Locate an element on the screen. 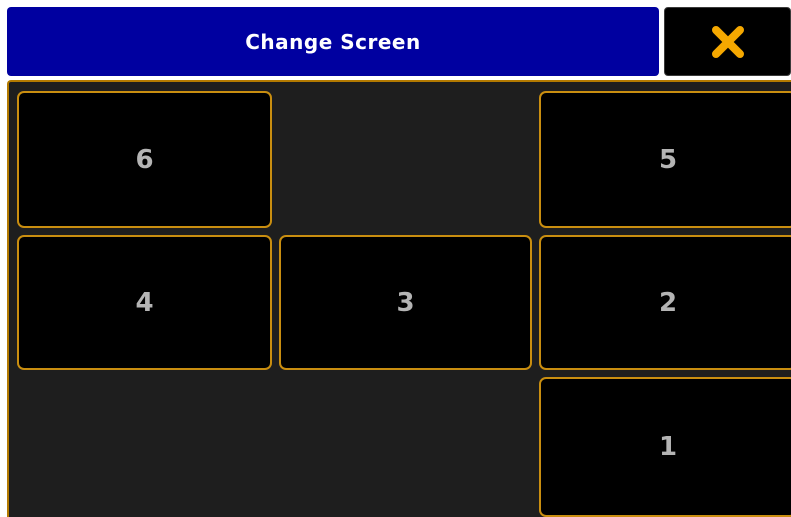 The width and height of the screenshot is (791, 517). screen-2-label: 2 is located at coordinates (668, 302).